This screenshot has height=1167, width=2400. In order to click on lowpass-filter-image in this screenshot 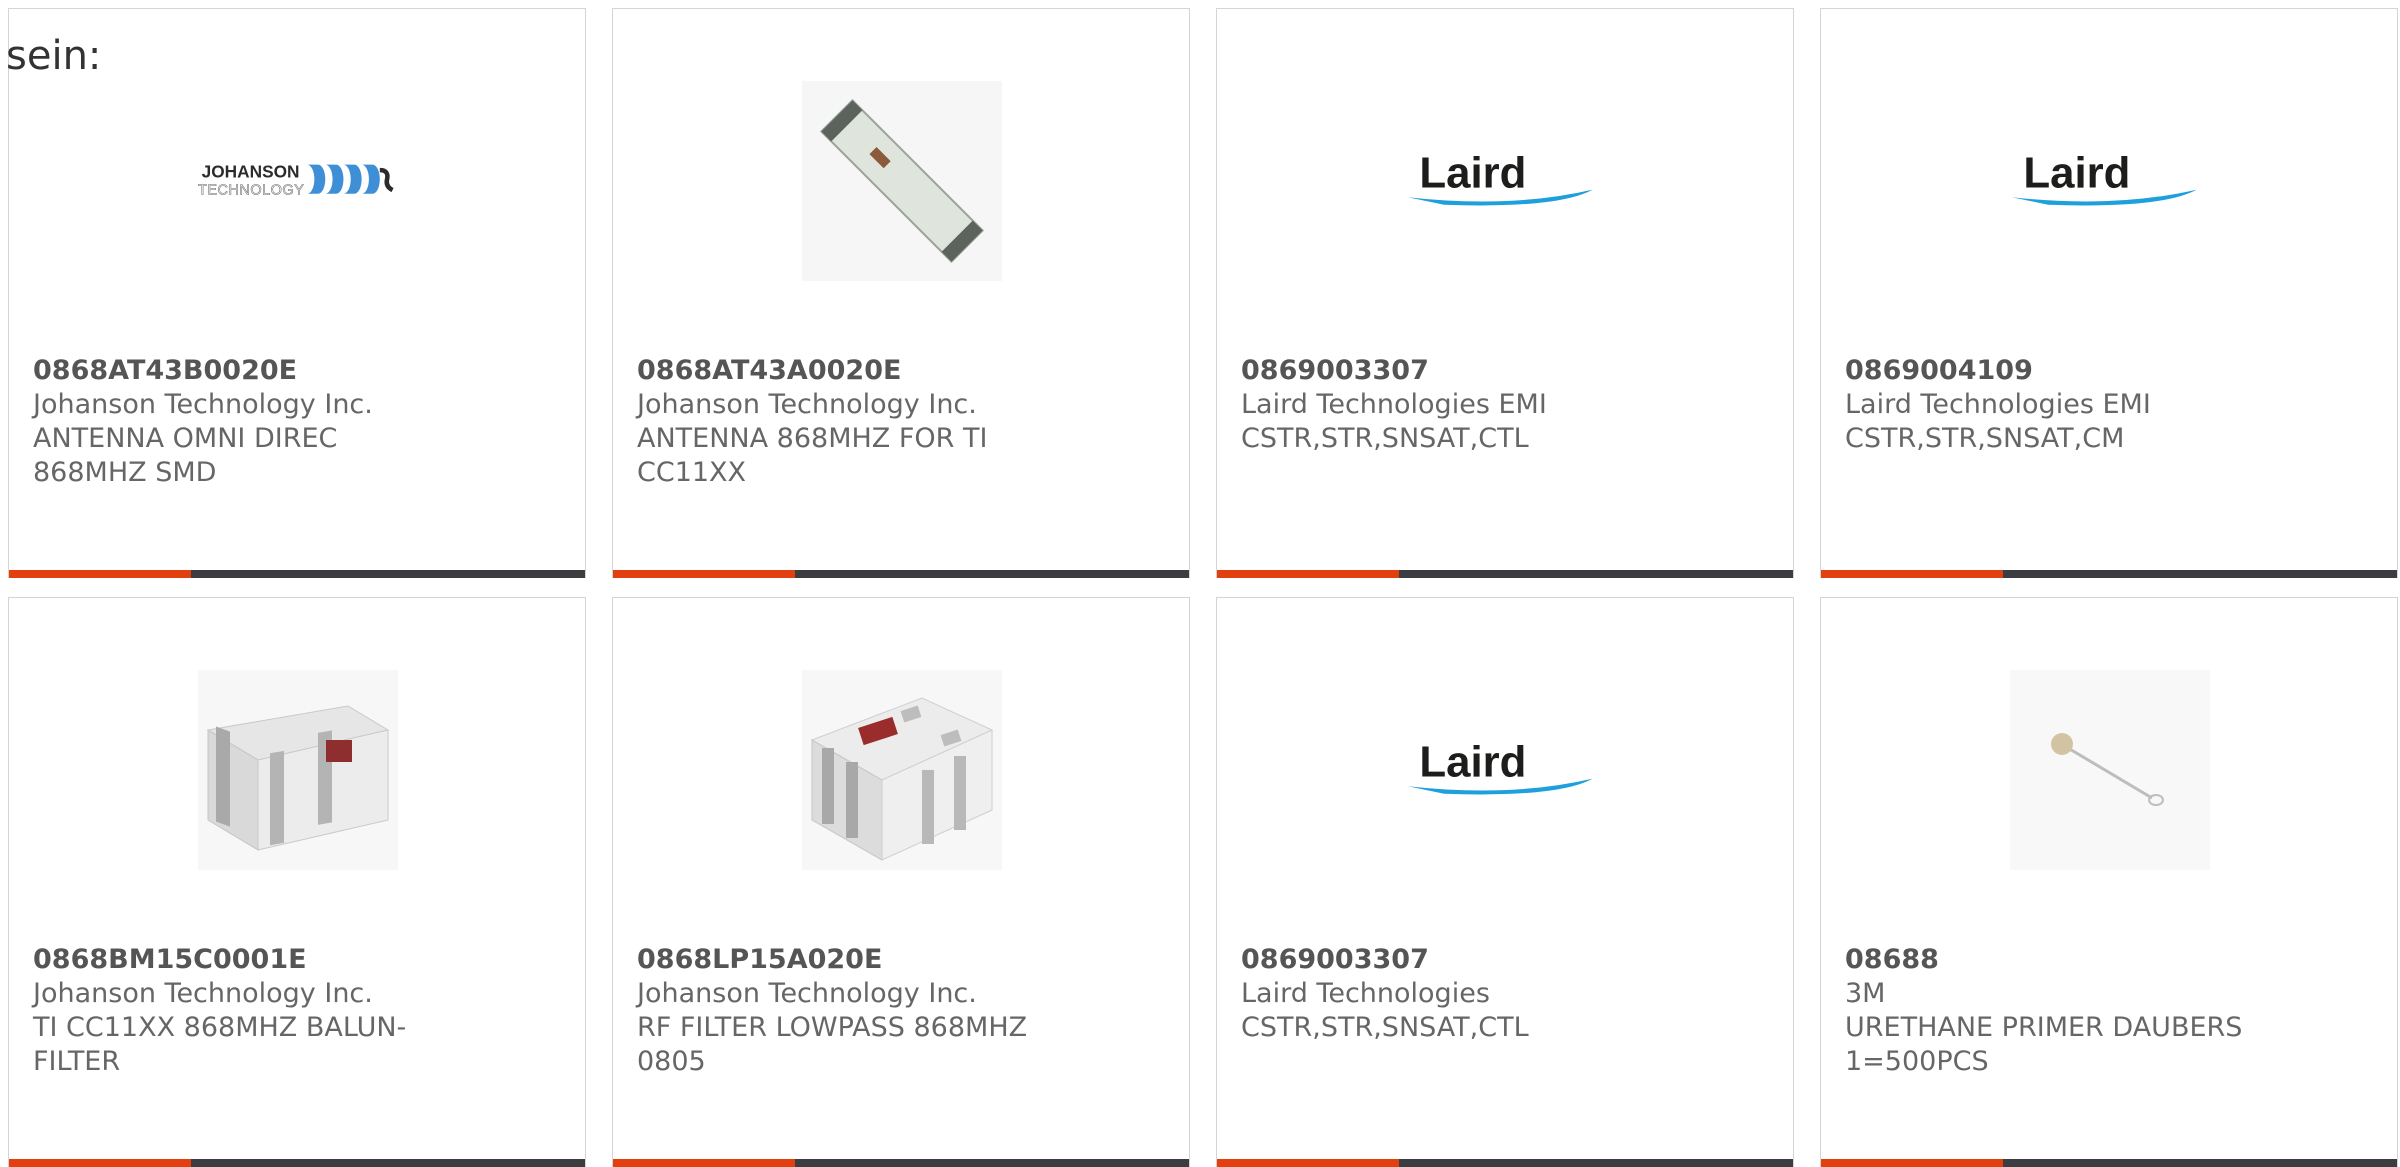, I will do `click(902, 770)`.